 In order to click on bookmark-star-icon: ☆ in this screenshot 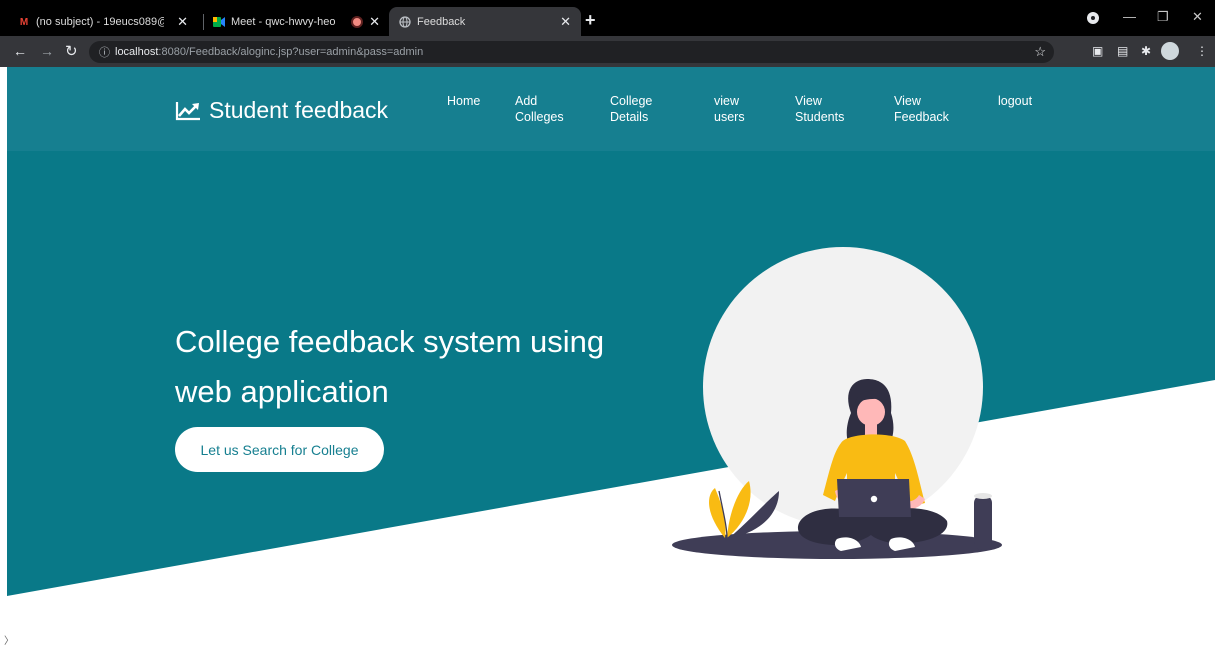, I will do `click(1040, 52)`.